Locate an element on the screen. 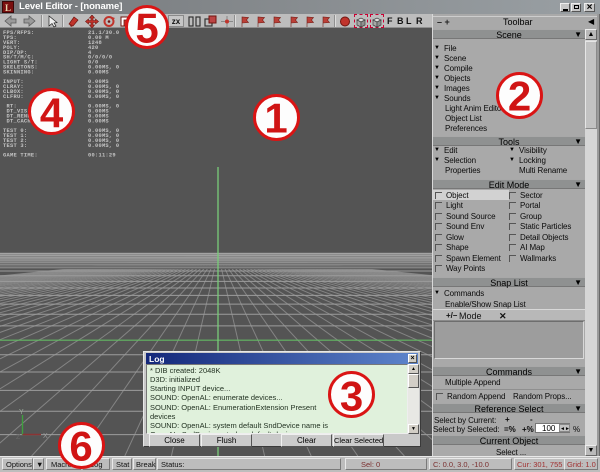  svg-text: CLFRU: is located at coordinates (13, 97).